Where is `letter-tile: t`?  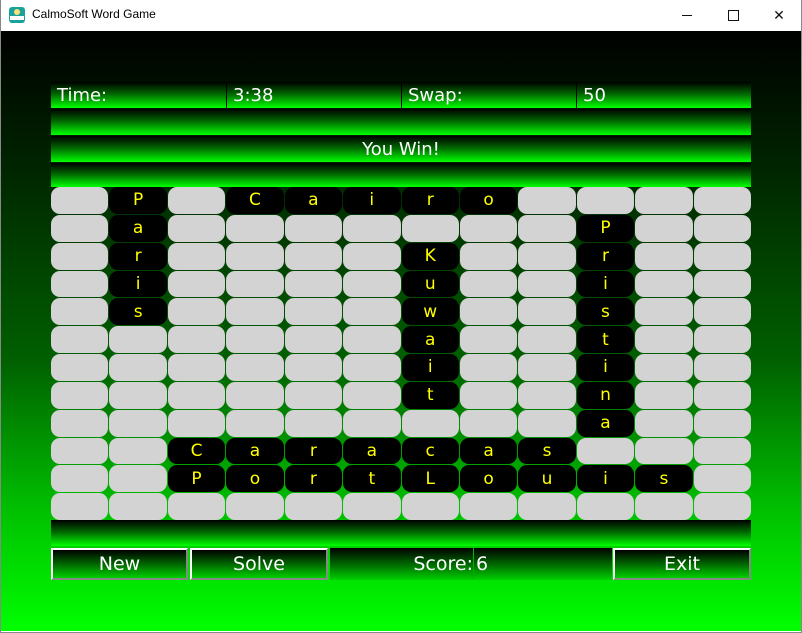 letter-tile: t is located at coordinates (372, 479).